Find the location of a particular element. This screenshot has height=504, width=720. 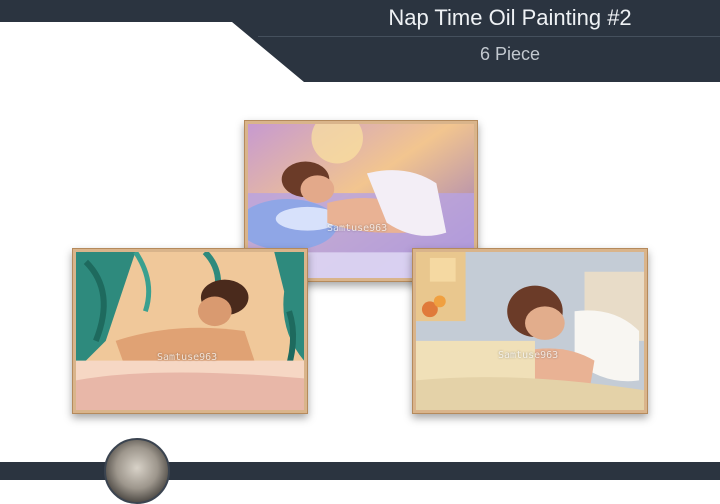

painting-left-image is located at coordinates (190, 331).